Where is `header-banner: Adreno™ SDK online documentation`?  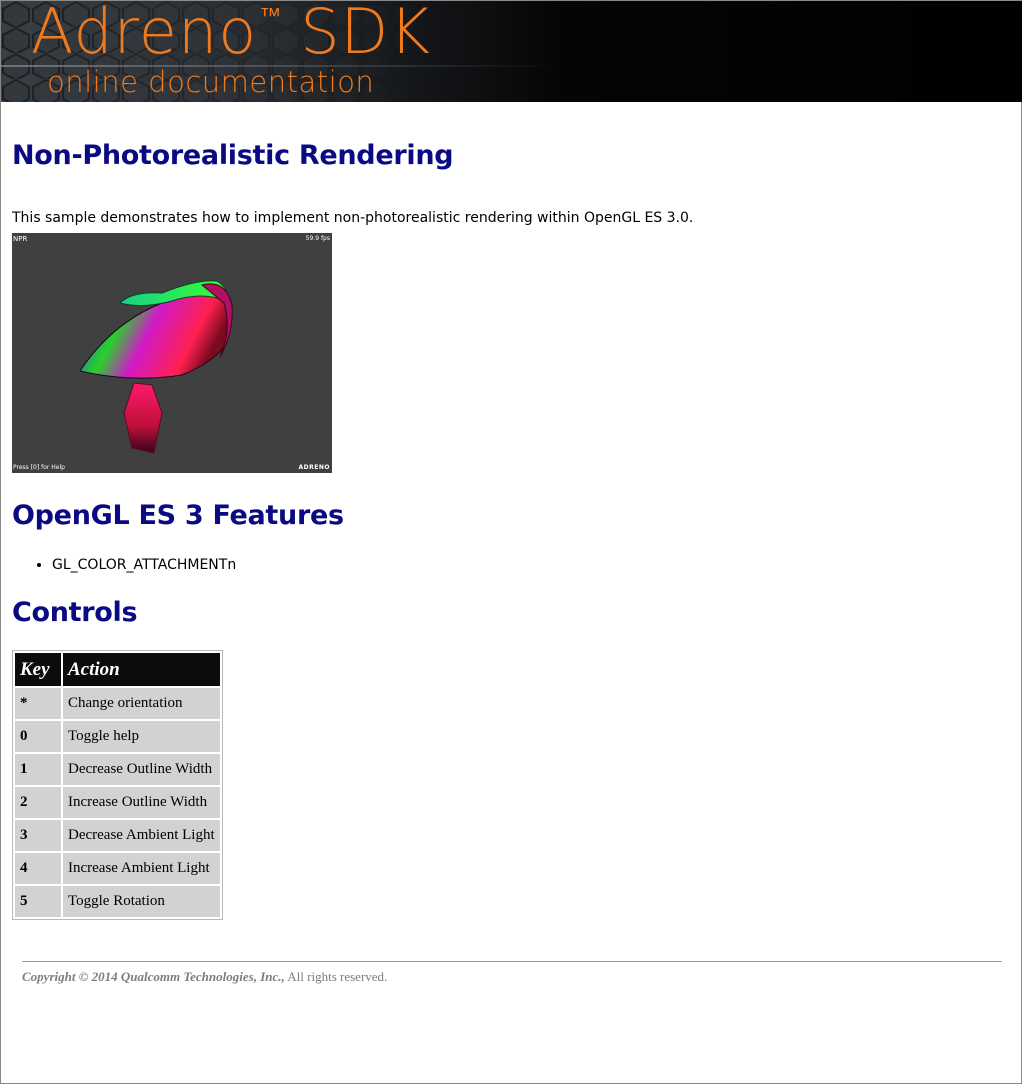
header-banner: Adreno™ SDK online documentation is located at coordinates (511, 51).